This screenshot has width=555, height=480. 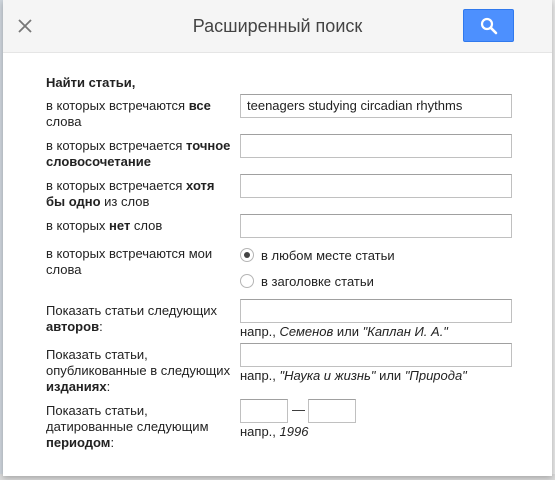 What do you see at coordinates (332, 411) in the screenshot?
I see `period-to-input` at bounding box center [332, 411].